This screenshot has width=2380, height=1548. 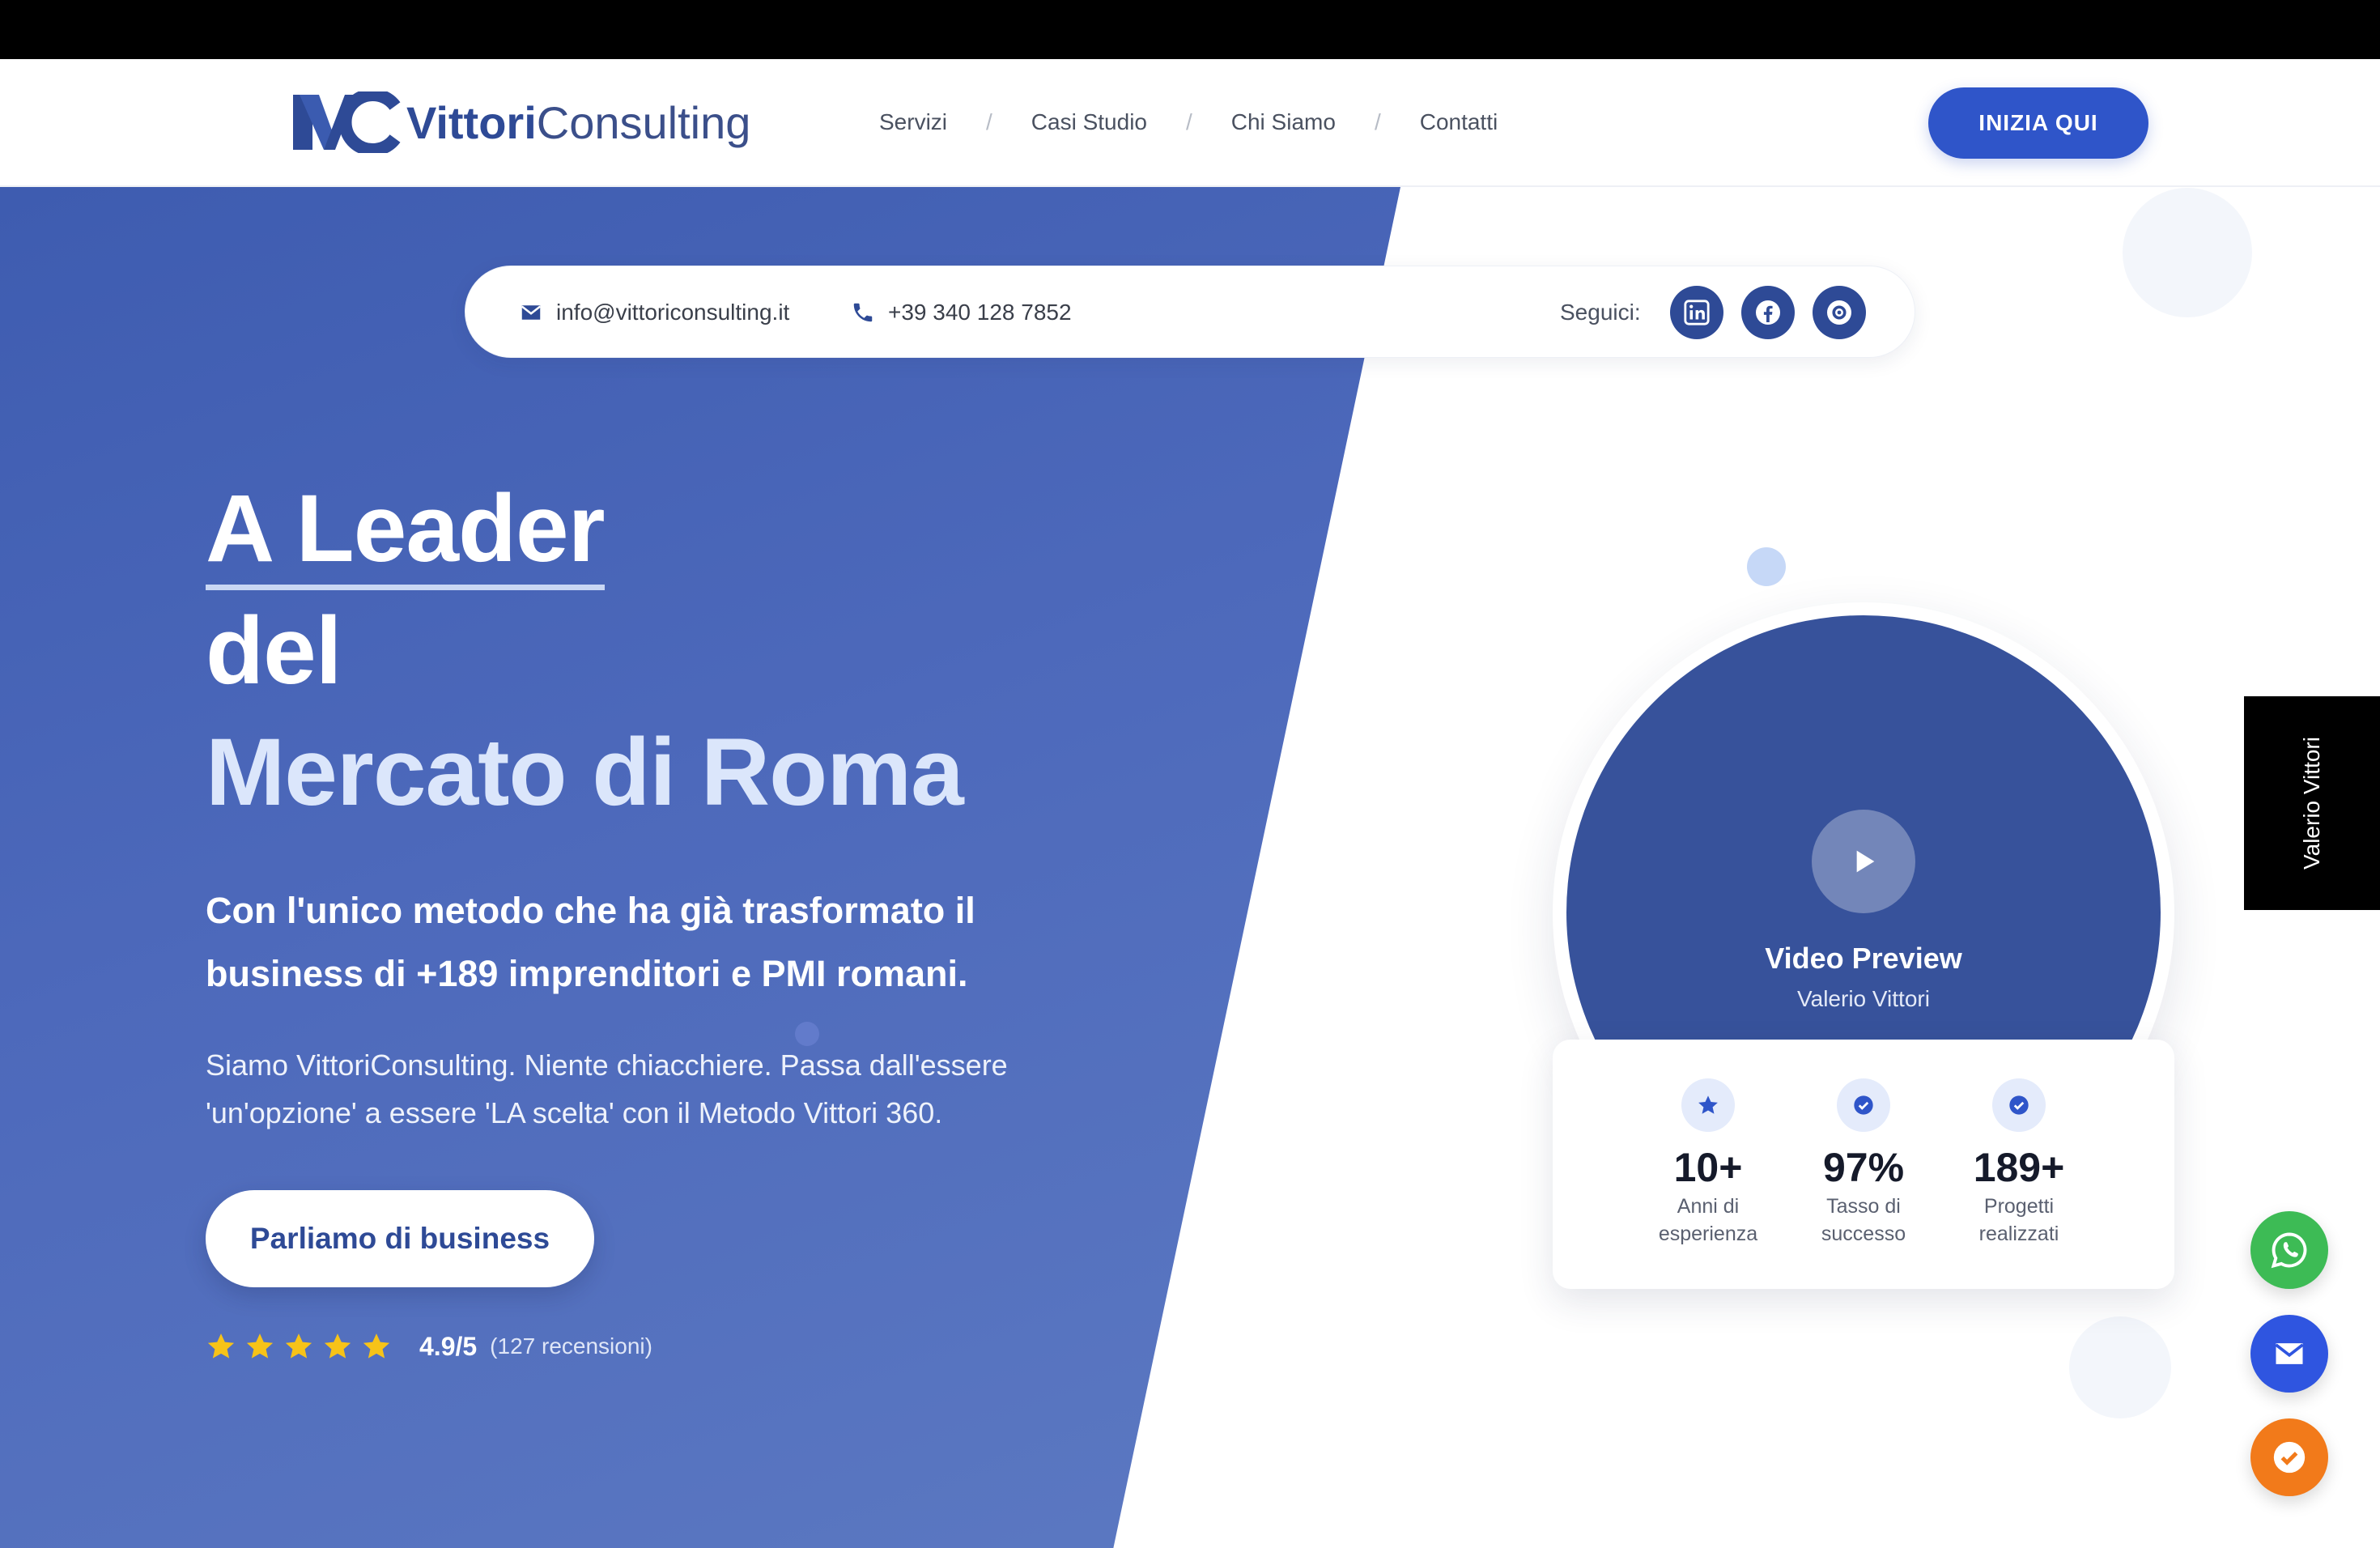 What do you see at coordinates (347, 122) in the screenshot?
I see `vc-logo-mark` at bounding box center [347, 122].